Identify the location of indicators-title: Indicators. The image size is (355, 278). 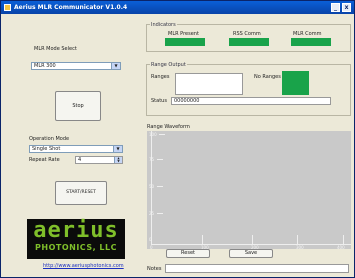
(163, 25).